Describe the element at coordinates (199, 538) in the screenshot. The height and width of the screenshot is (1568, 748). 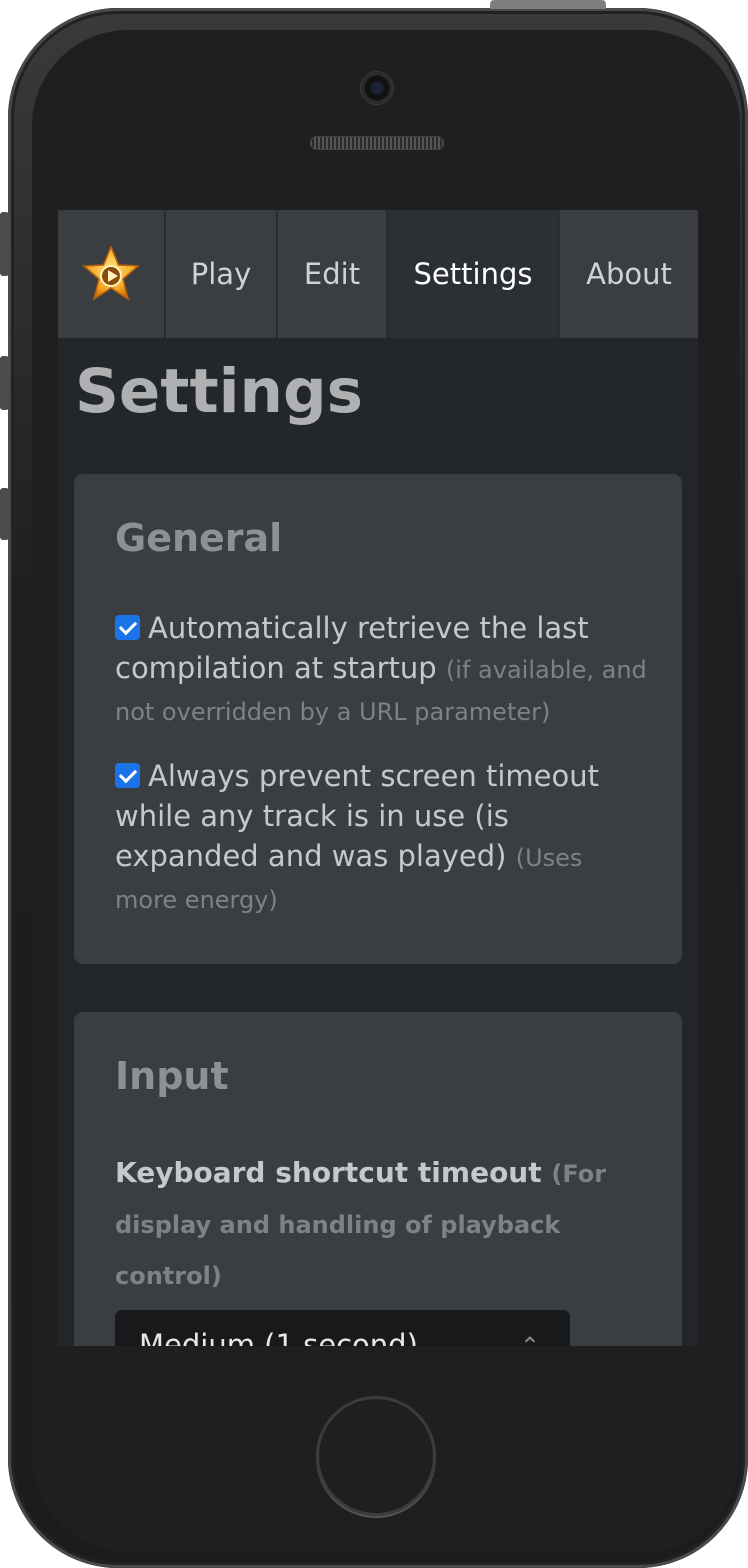
I see `general-section-title: General` at that location.